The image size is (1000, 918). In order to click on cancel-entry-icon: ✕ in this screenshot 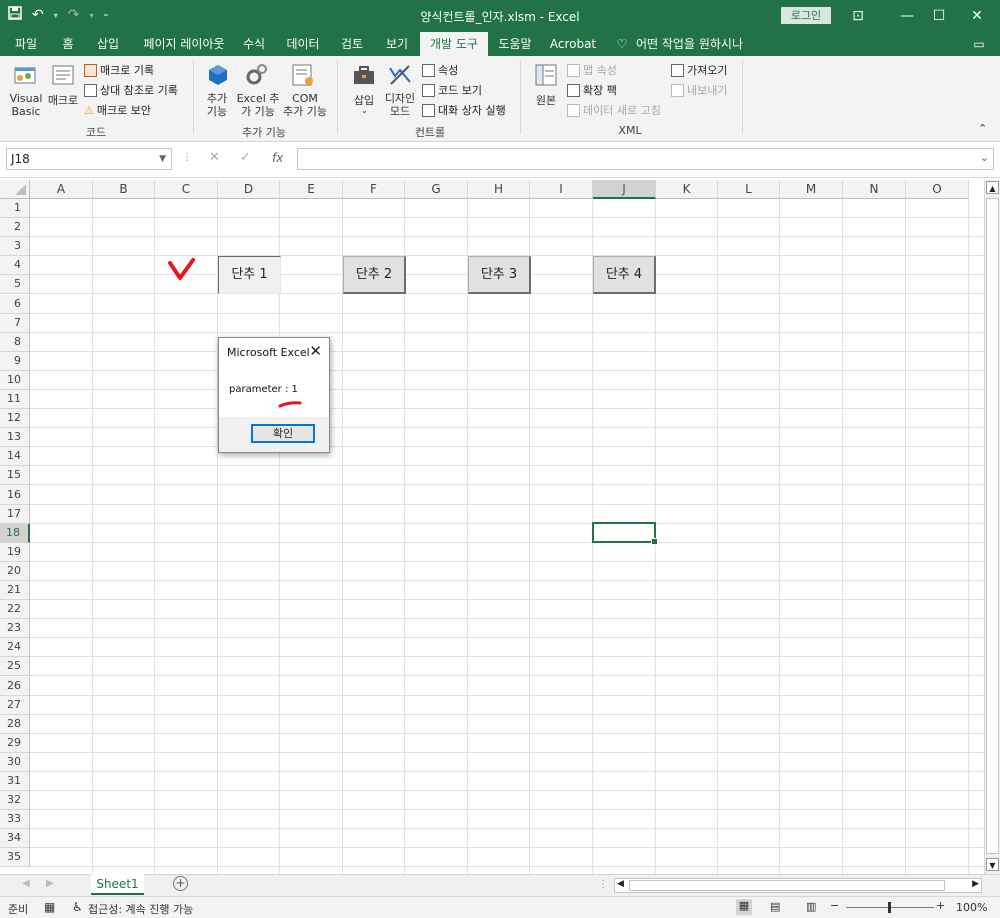, I will do `click(214, 157)`.